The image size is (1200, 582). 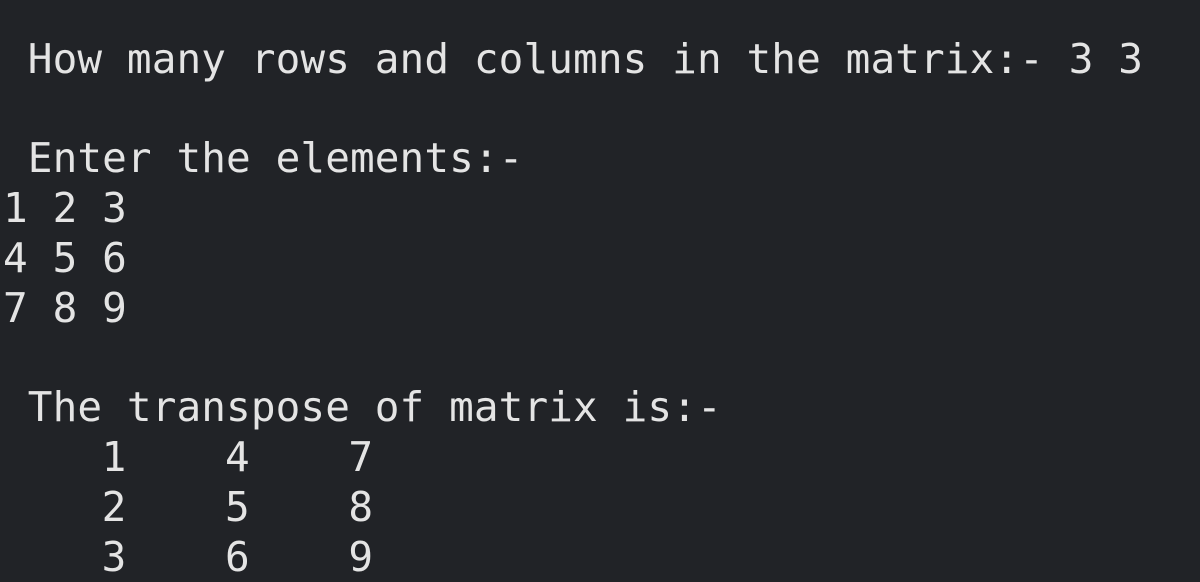 What do you see at coordinates (237, 507) in the screenshot?
I see `transpose-cell: 5` at bounding box center [237, 507].